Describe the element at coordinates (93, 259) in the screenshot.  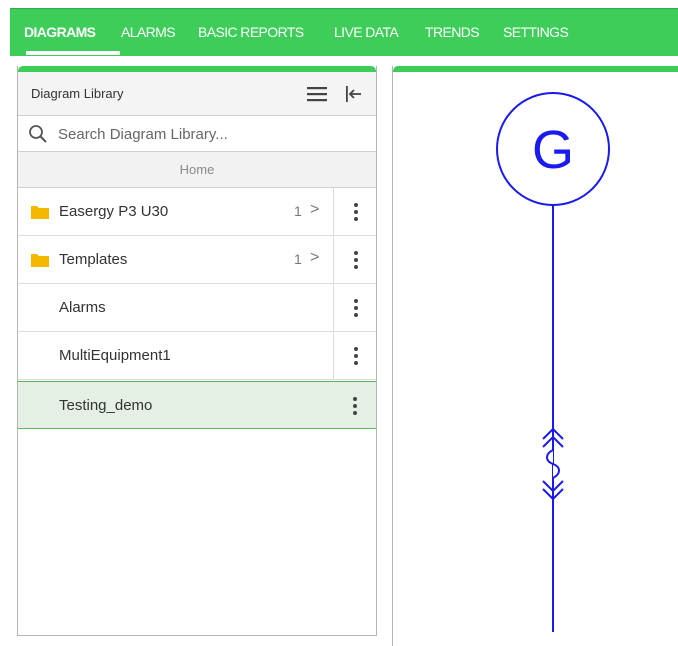
I see `list-item-label: Templates` at that location.